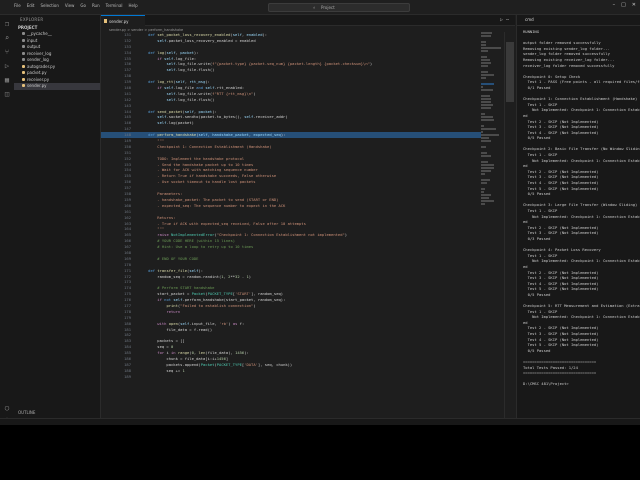 Image resolution: width=640 pixels, height=480 pixels. I want to click on line-text: """, so click(161, 141).